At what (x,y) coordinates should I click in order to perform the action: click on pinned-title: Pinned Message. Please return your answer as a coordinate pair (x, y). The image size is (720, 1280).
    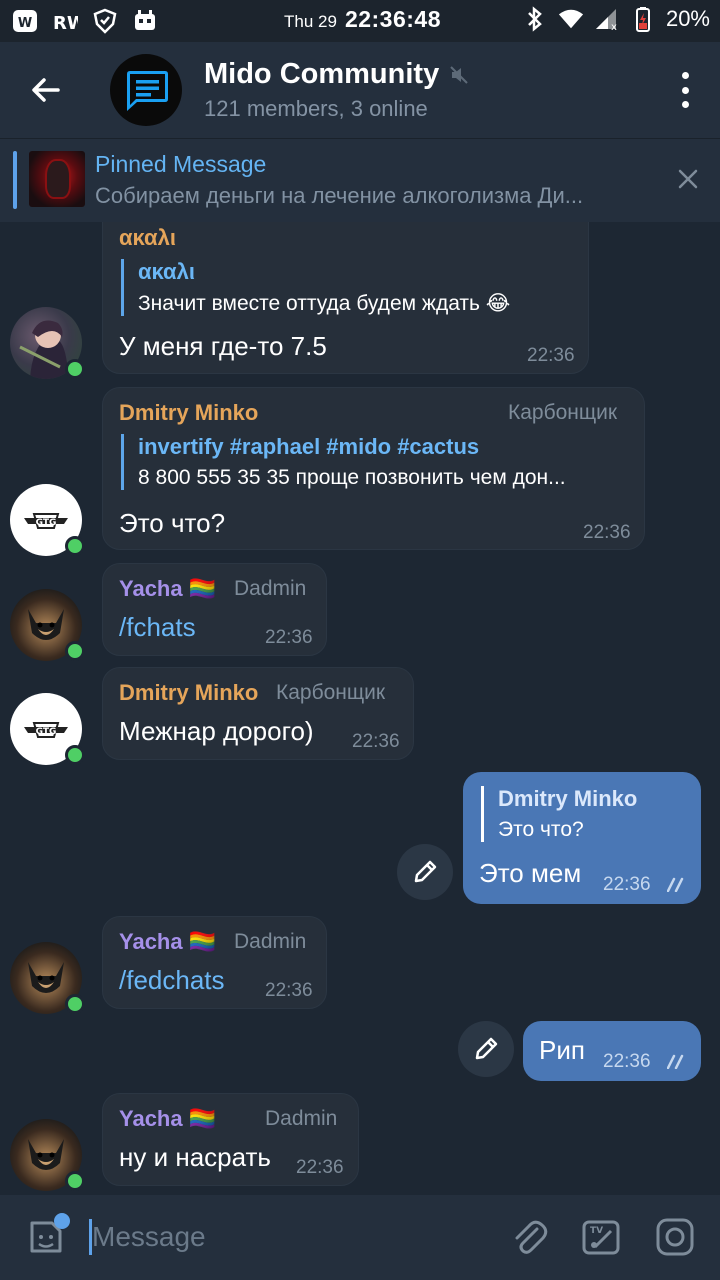
    Looking at the image, I should click on (181, 164).